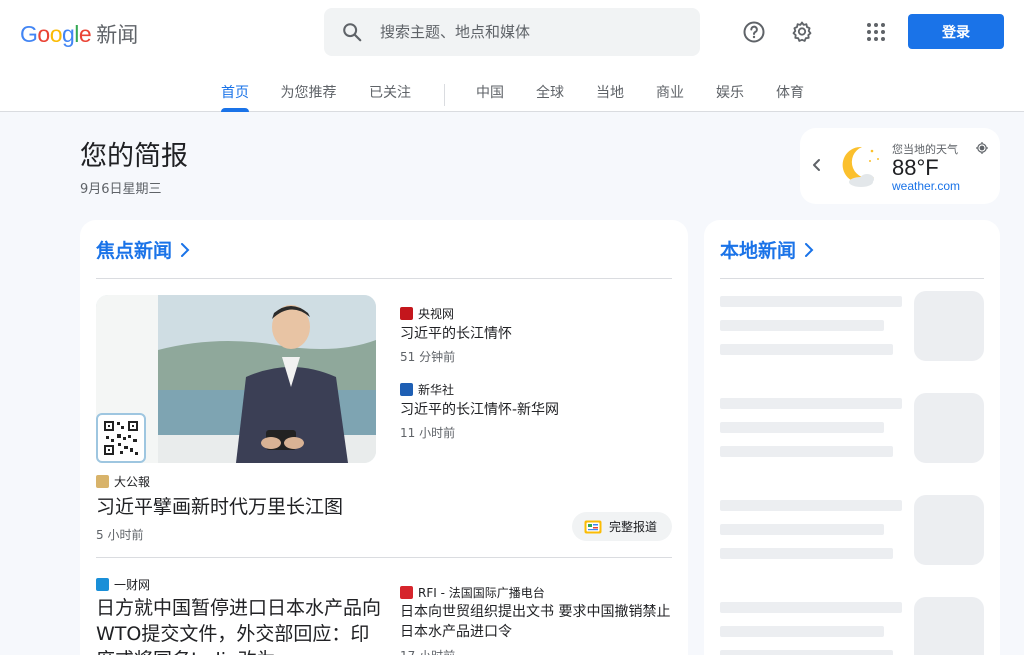 This screenshot has height=655, width=1024. What do you see at coordinates (436, 314) in the screenshot?
I see `publisher-name: 央视网` at bounding box center [436, 314].